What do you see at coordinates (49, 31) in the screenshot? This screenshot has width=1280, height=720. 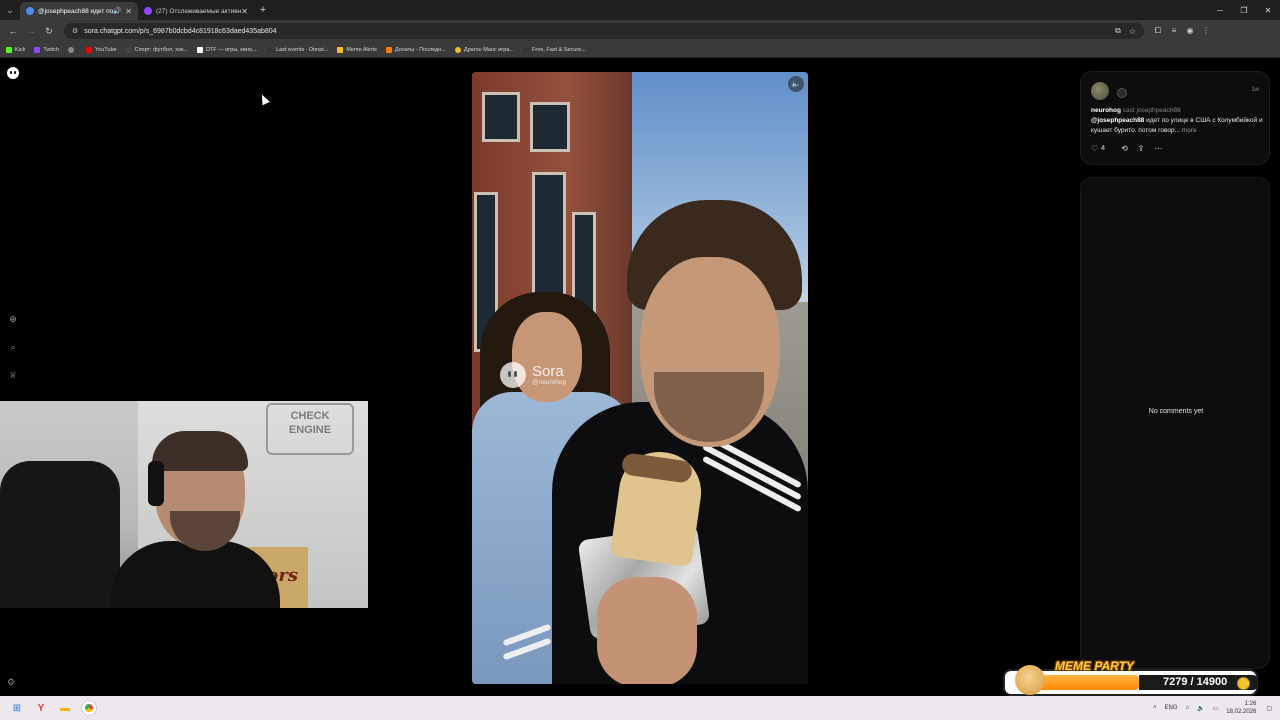 I see `reload-icon: ↻` at bounding box center [49, 31].